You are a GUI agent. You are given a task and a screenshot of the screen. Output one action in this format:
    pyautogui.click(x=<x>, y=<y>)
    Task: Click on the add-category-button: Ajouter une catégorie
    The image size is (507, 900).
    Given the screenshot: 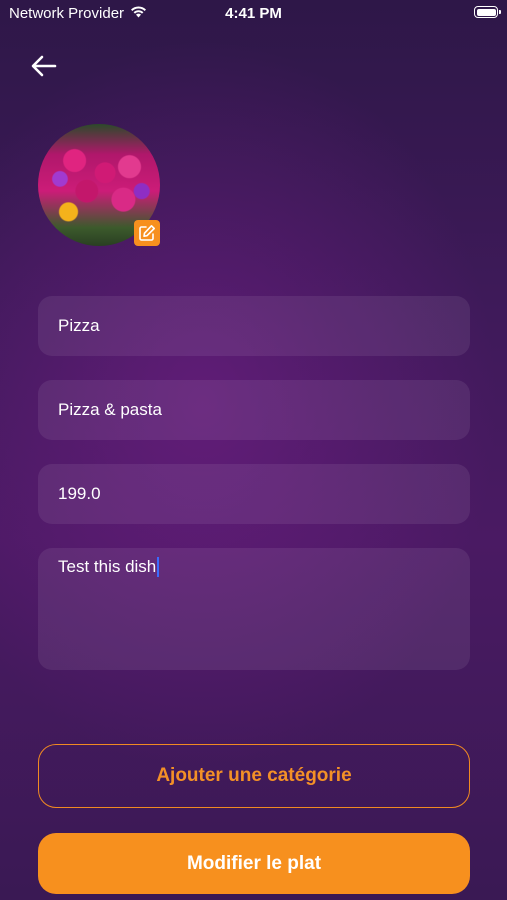 What is the action you would take?
    pyautogui.click(x=254, y=776)
    